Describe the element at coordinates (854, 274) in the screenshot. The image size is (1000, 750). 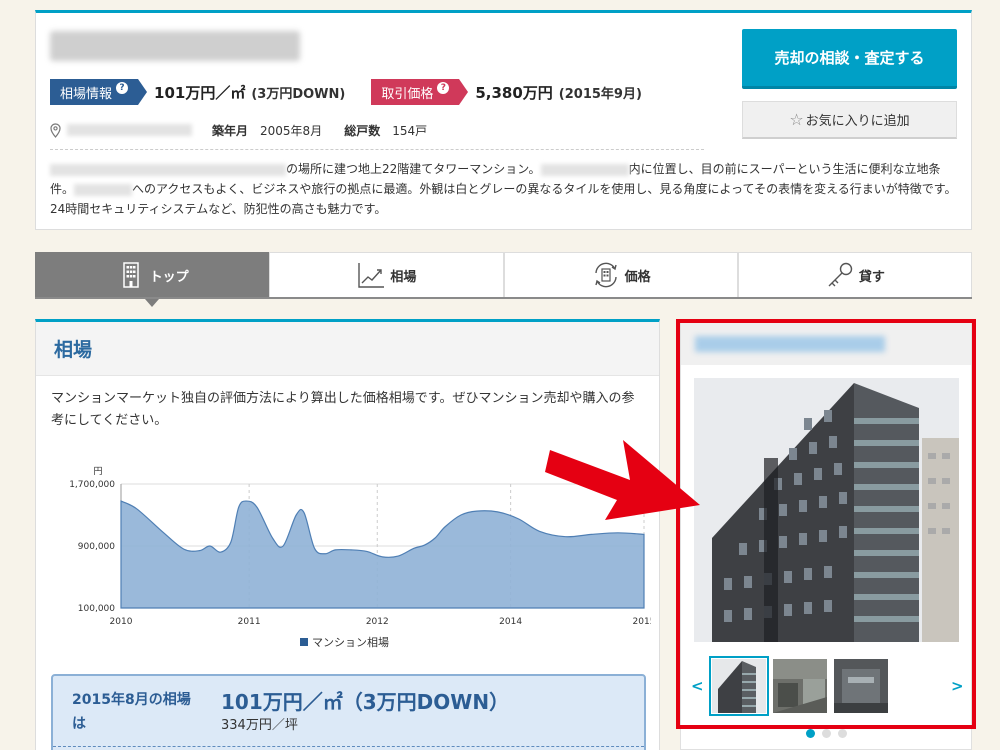
I see `tab-rent: 貸す` at that location.